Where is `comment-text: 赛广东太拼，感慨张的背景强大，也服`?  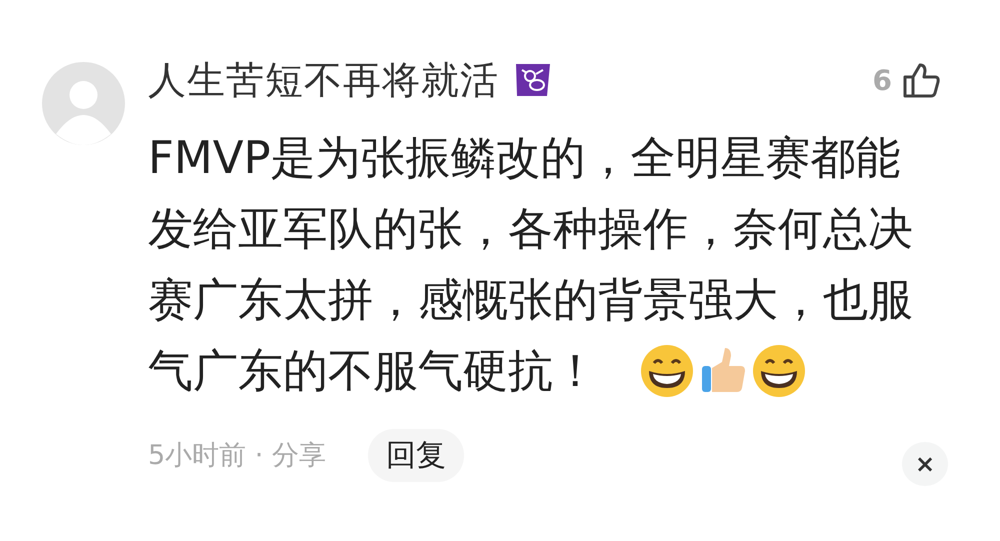
comment-text: 赛广东太拼，感慨张的背景强大，也服 is located at coordinates (530, 300).